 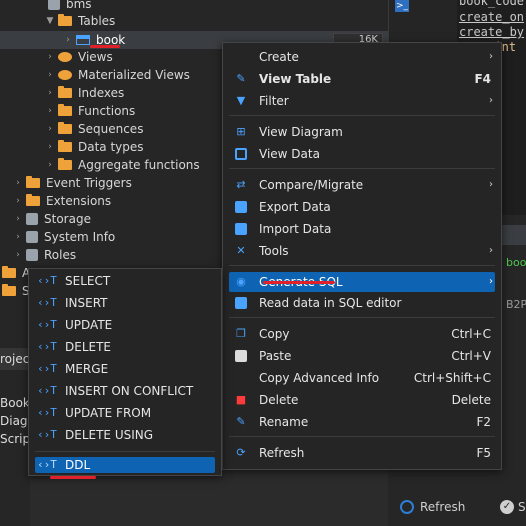 I want to click on menu-item-label: Compare/Migrate, so click(x=311, y=185).